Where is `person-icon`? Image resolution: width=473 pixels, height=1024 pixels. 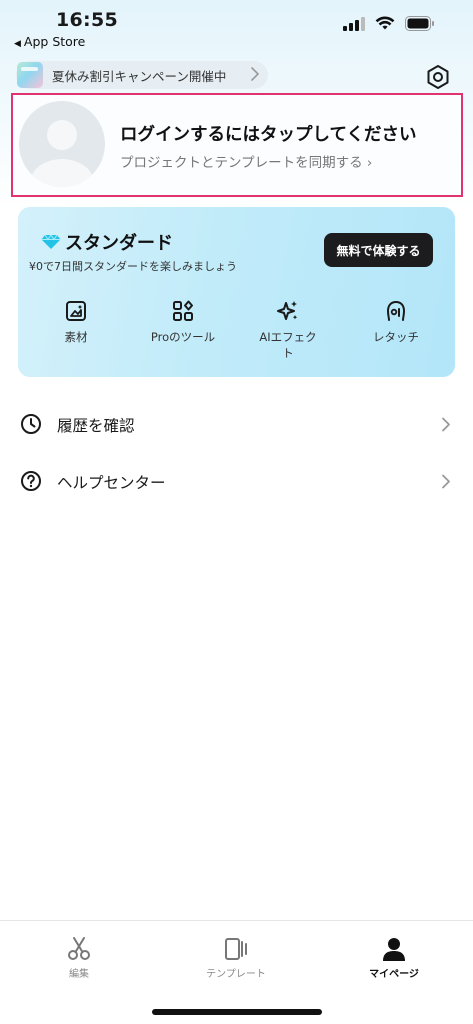
person-icon is located at coordinates (394, 949).